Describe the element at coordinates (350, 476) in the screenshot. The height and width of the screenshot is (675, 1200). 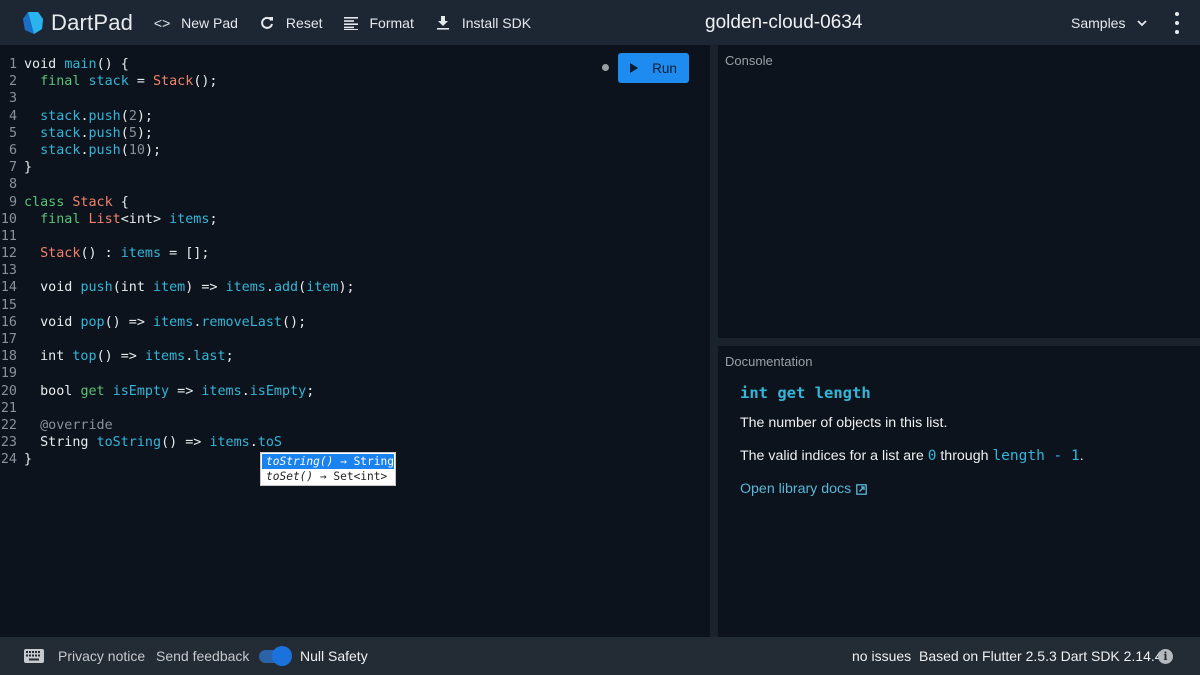
I see `suggestion-type: → Set<int>` at that location.